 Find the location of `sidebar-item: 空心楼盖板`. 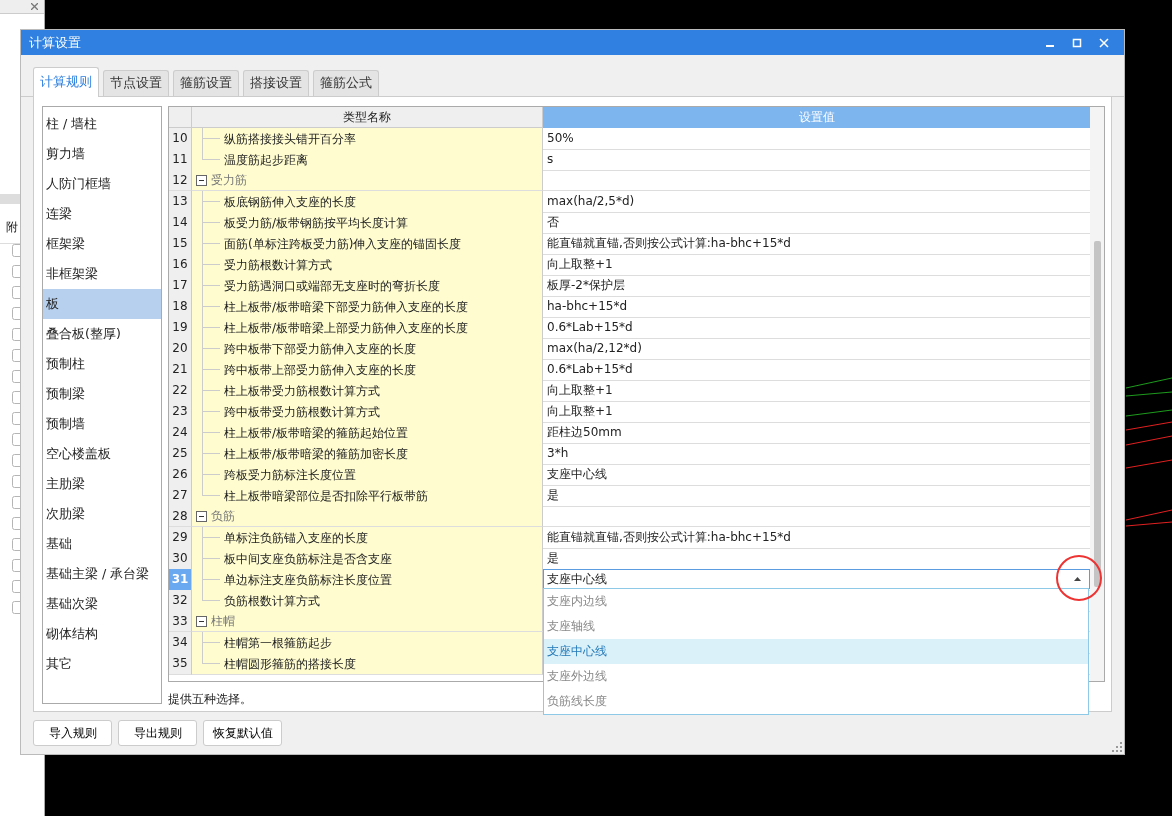

sidebar-item: 空心楼盖板 is located at coordinates (102, 454).